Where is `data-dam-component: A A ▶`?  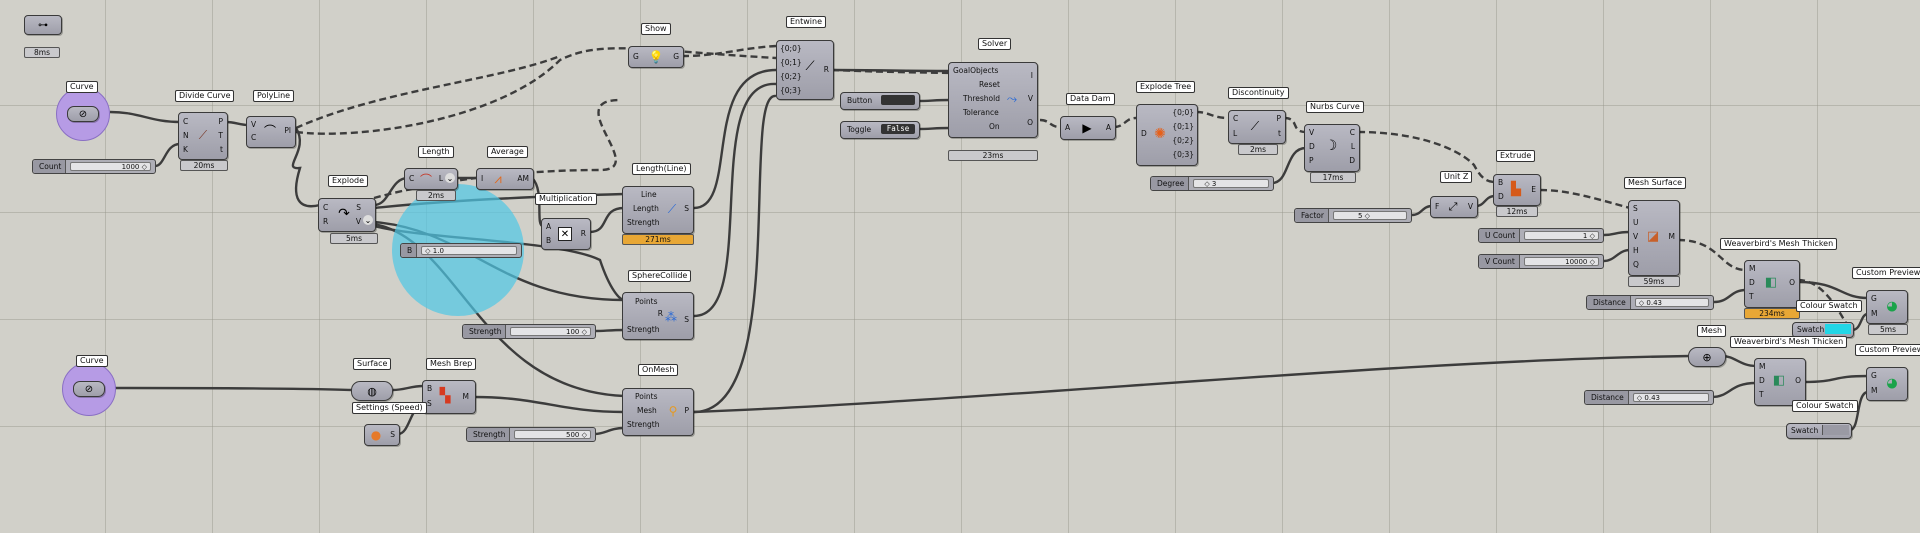 data-dam-component: A A ▶ is located at coordinates (1088, 128).